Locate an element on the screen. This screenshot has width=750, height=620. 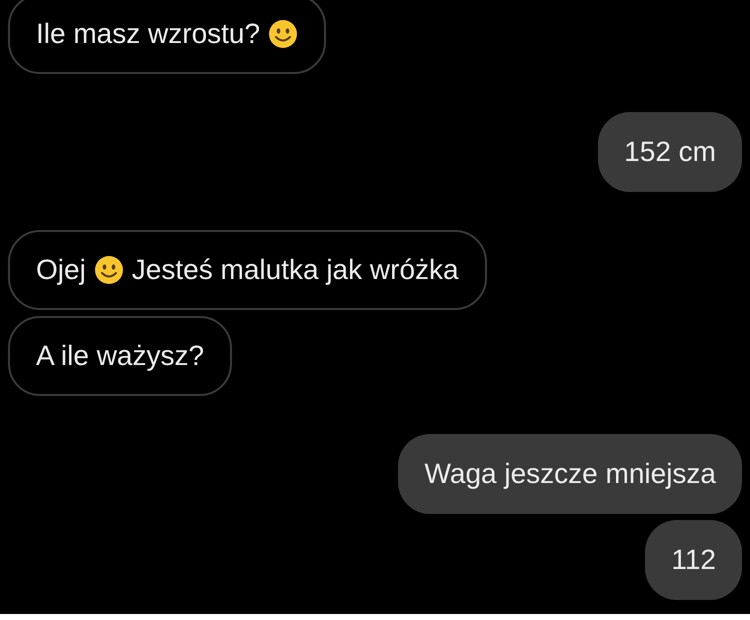
message-text: A ile ważysz? is located at coordinates (120, 356).